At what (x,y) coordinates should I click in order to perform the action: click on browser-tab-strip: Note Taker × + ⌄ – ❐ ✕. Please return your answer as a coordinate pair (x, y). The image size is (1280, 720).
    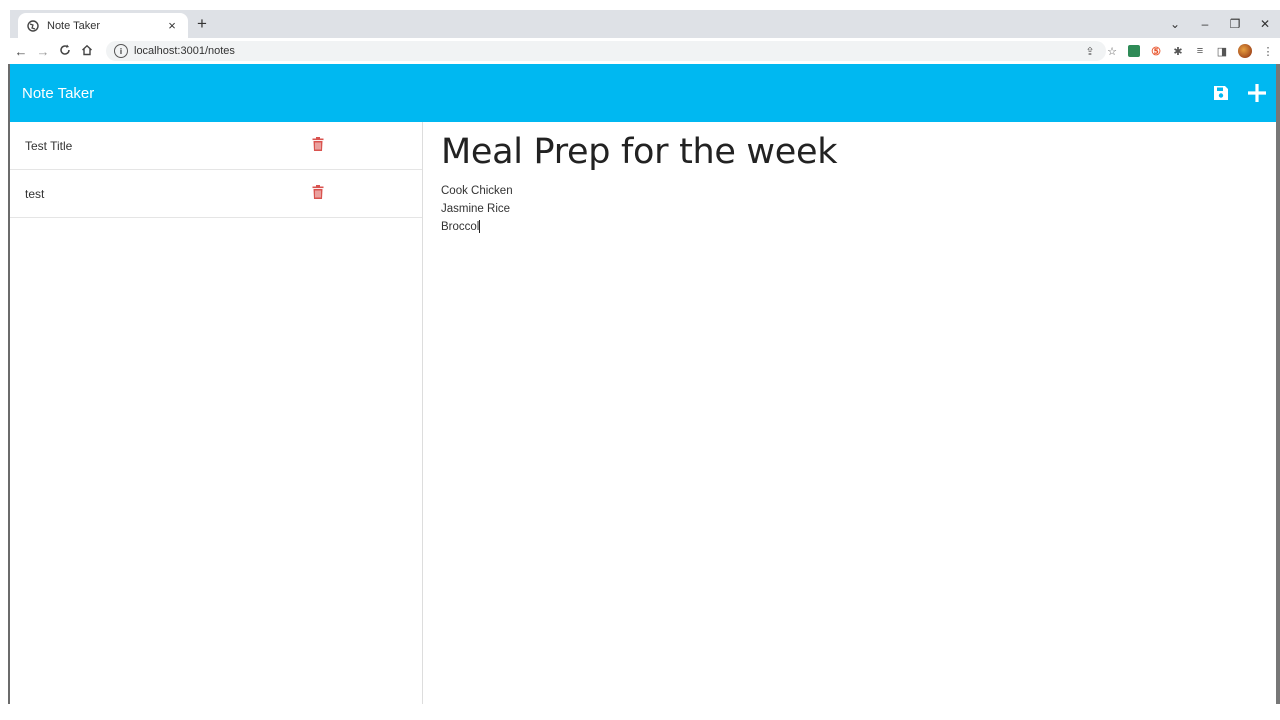
    Looking at the image, I should click on (645, 24).